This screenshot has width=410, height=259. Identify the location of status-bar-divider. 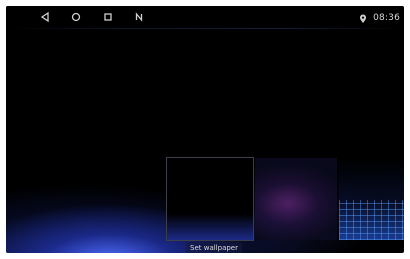
(205, 28).